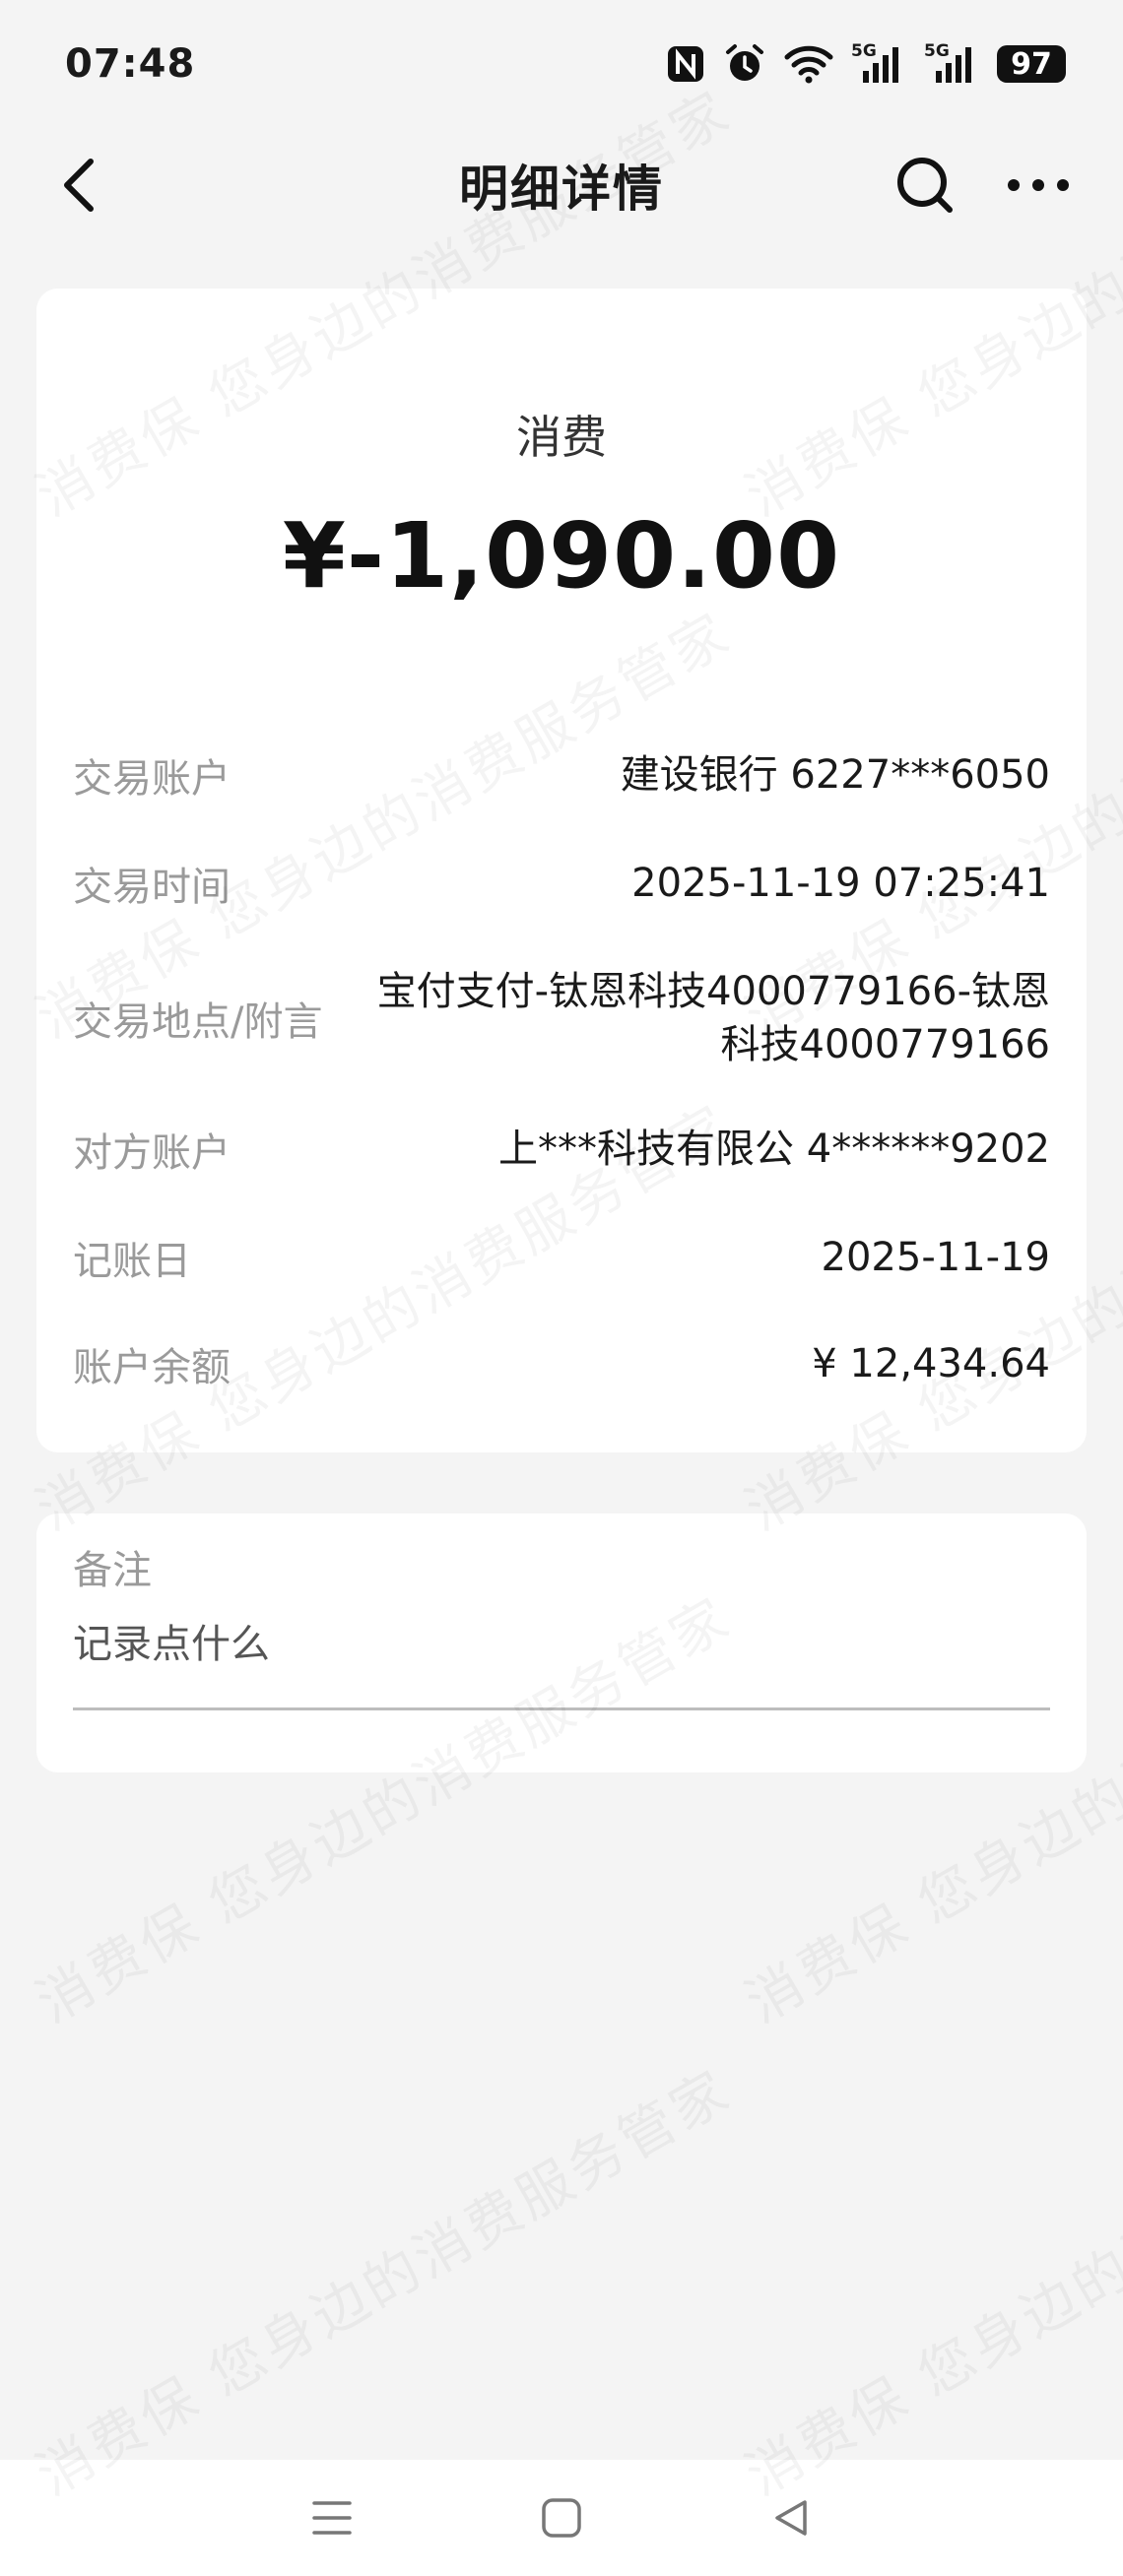 The height and width of the screenshot is (2576, 1123). I want to click on chevron-left-icon, so click(79, 185).